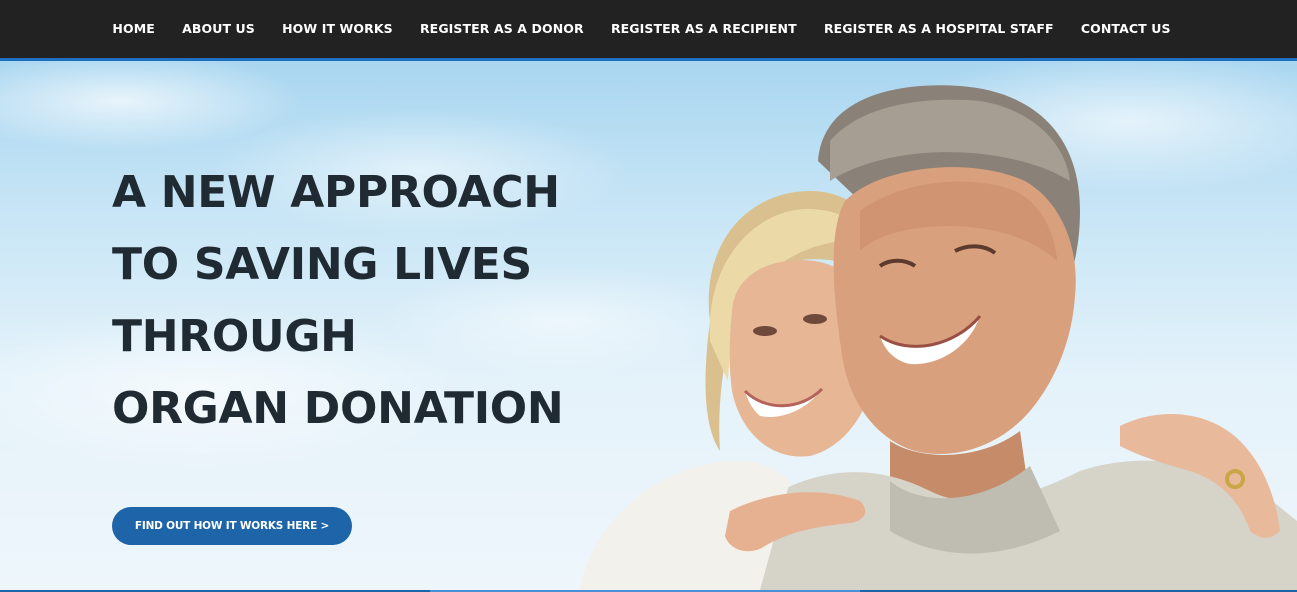 The width and height of the screenshot is (1297, 592). Describe the element at coordinates (337, 29) in the screenshot. I see `nav-item-how-it-works: HOW IT WORKS` at that location.